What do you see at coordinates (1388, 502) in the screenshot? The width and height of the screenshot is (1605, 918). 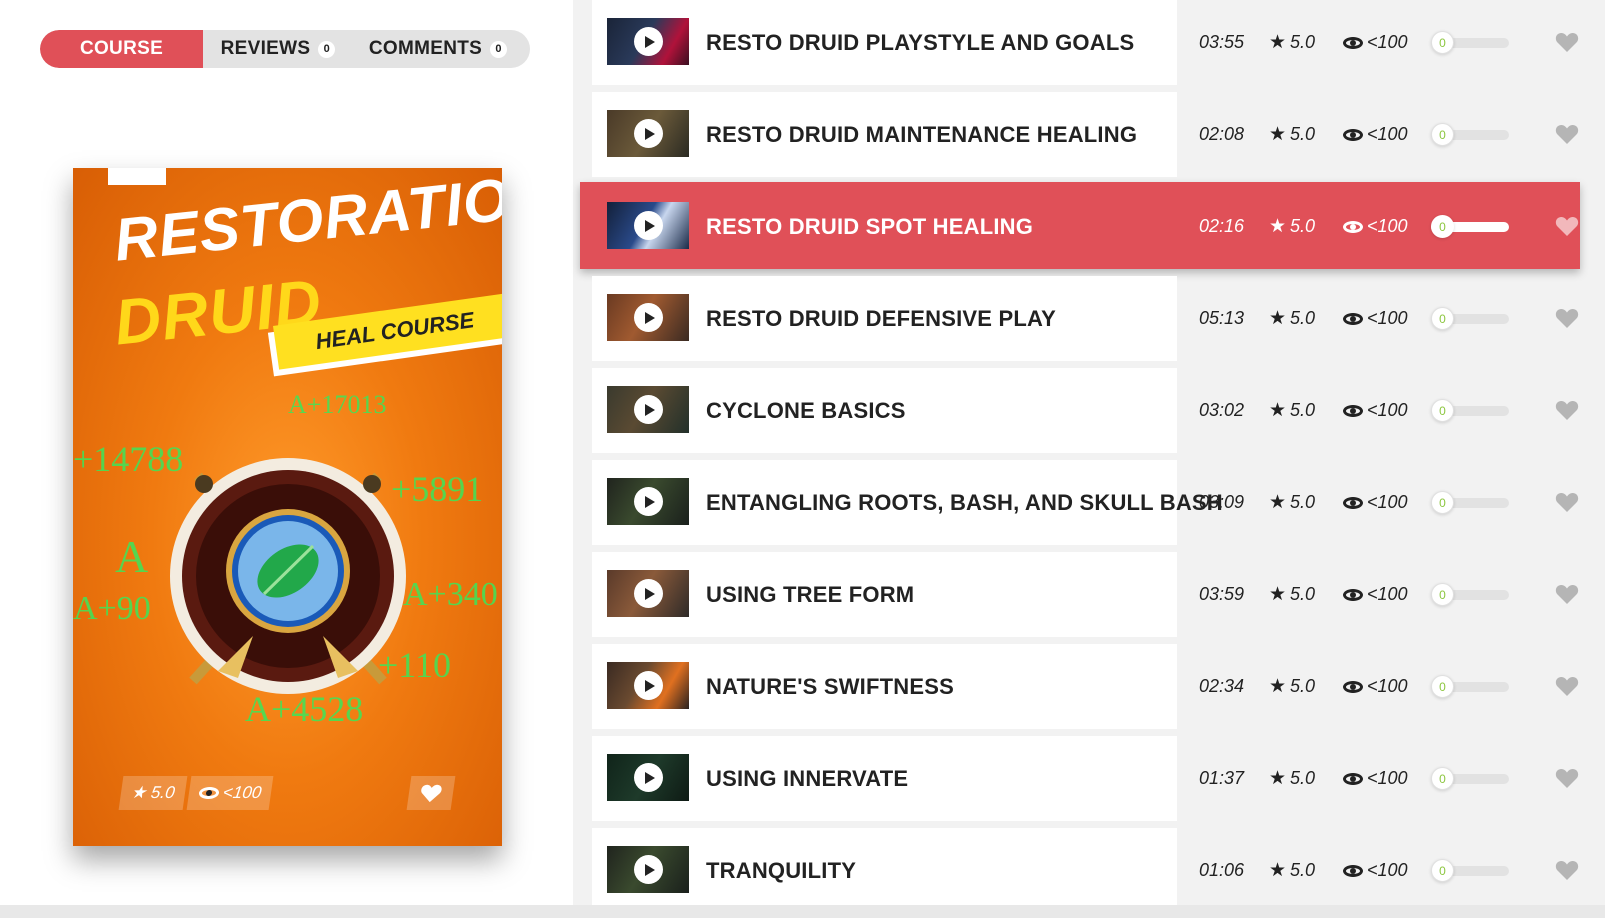 I see `lesson-meta: 03:09 ★ 5.0 <100 0` at bounding box center [1388, 502].